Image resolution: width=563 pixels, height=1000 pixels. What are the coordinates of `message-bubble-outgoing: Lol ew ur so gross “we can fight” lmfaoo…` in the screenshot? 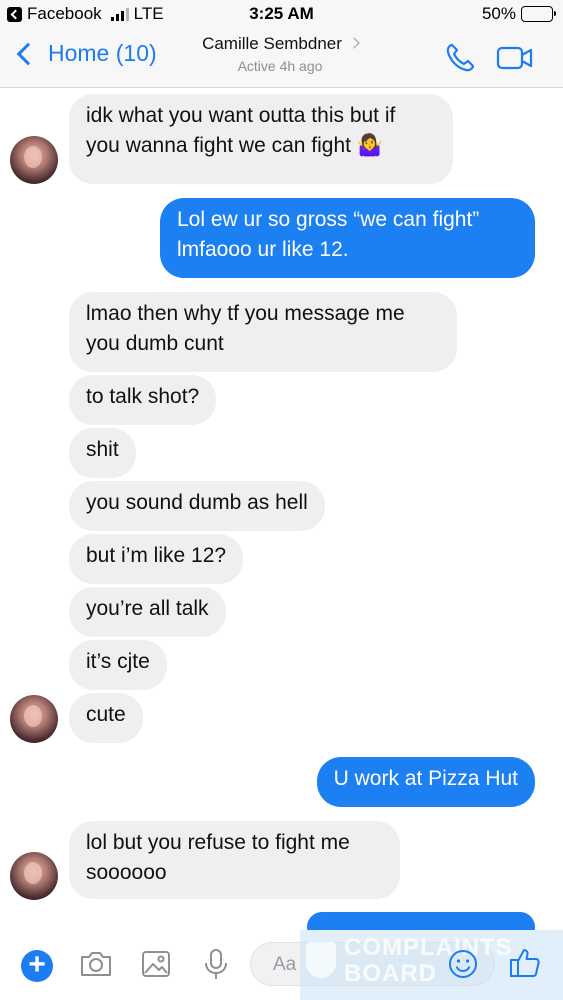 It's located at (347, 238).